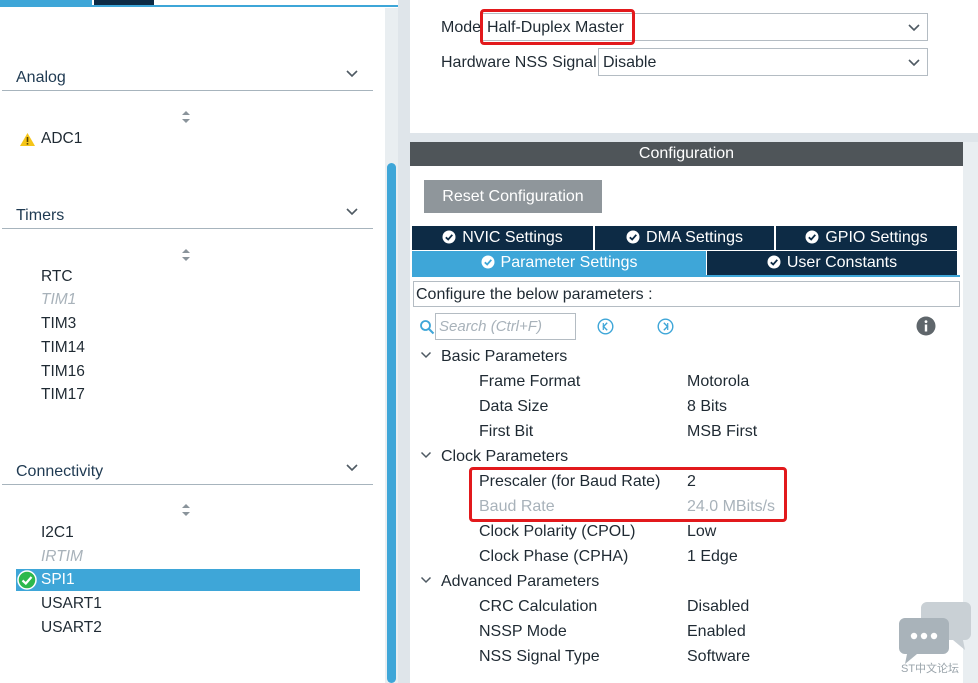  What do you see at coordinates (686, 276) in the screenshot?
I see `tabs-underline` at bounding box center [686, 276].